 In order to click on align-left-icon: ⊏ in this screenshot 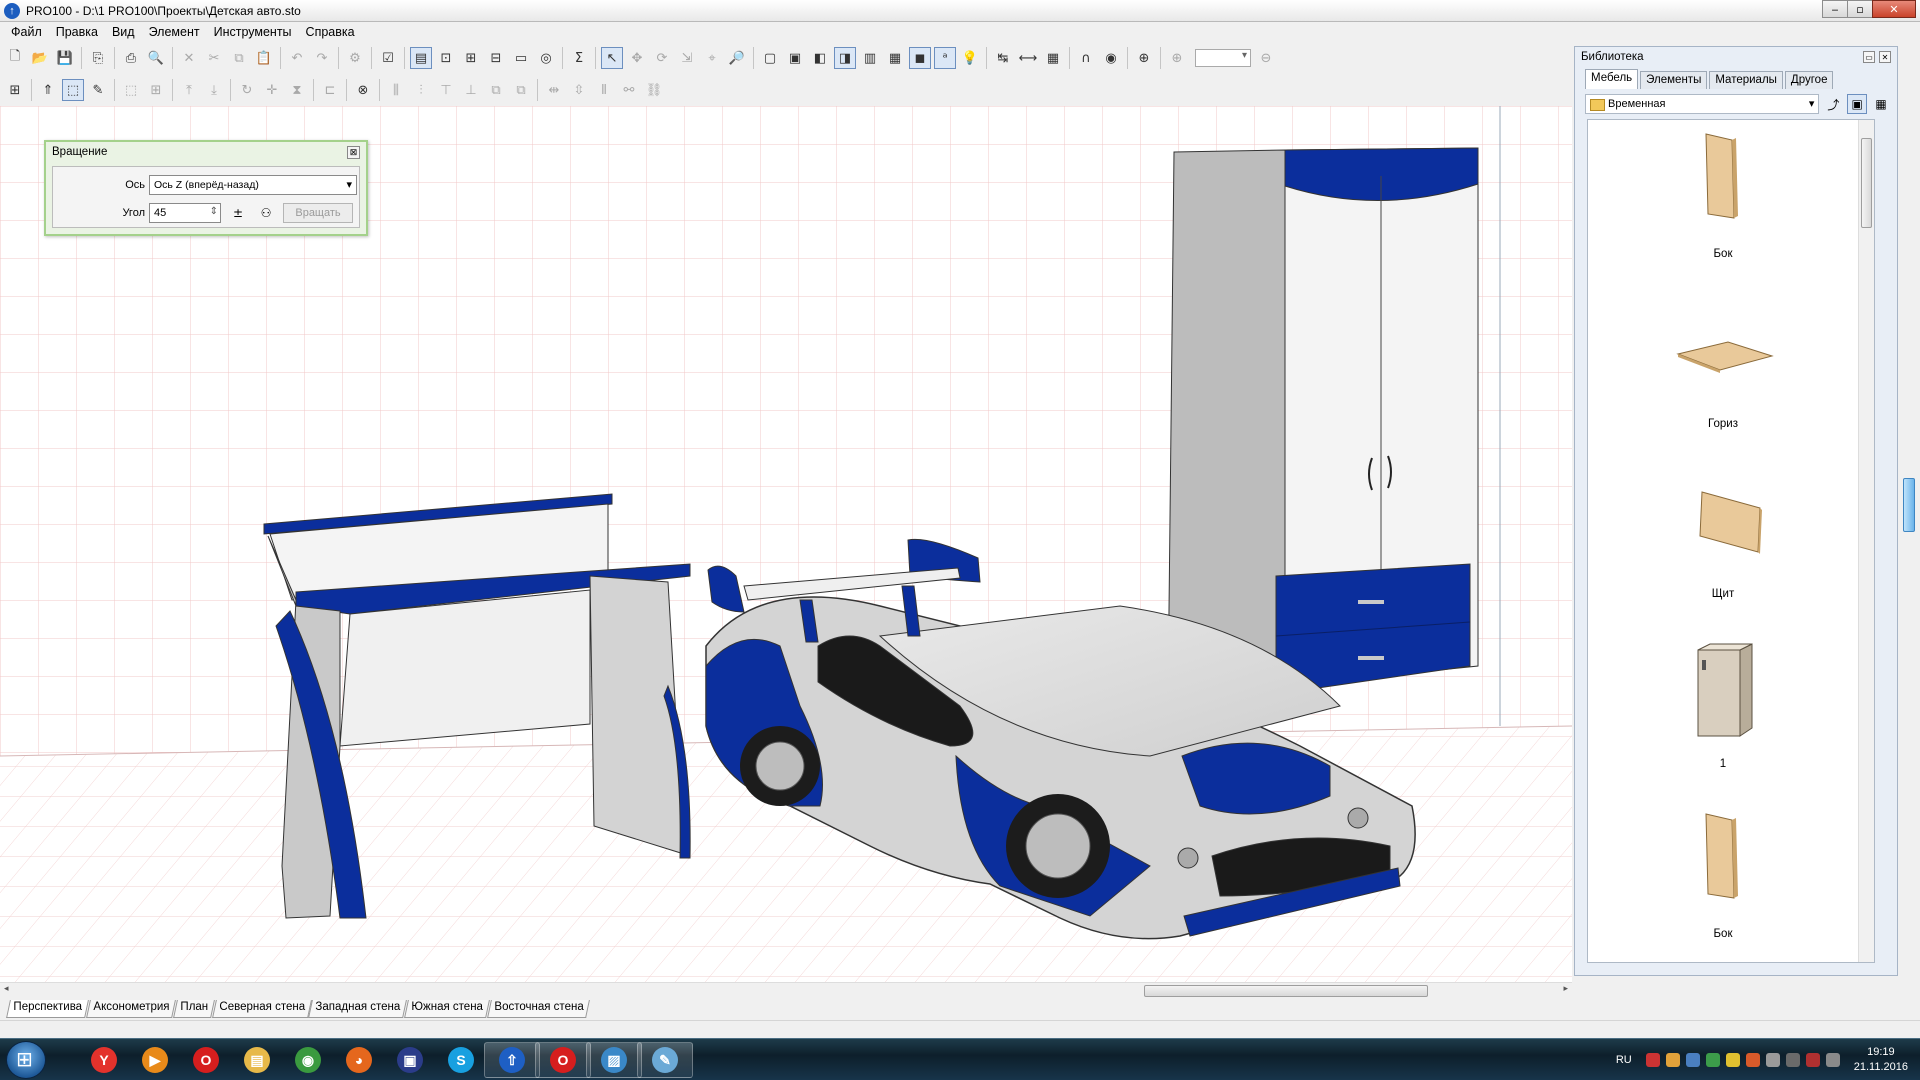, I will do `click(330, 90)`.